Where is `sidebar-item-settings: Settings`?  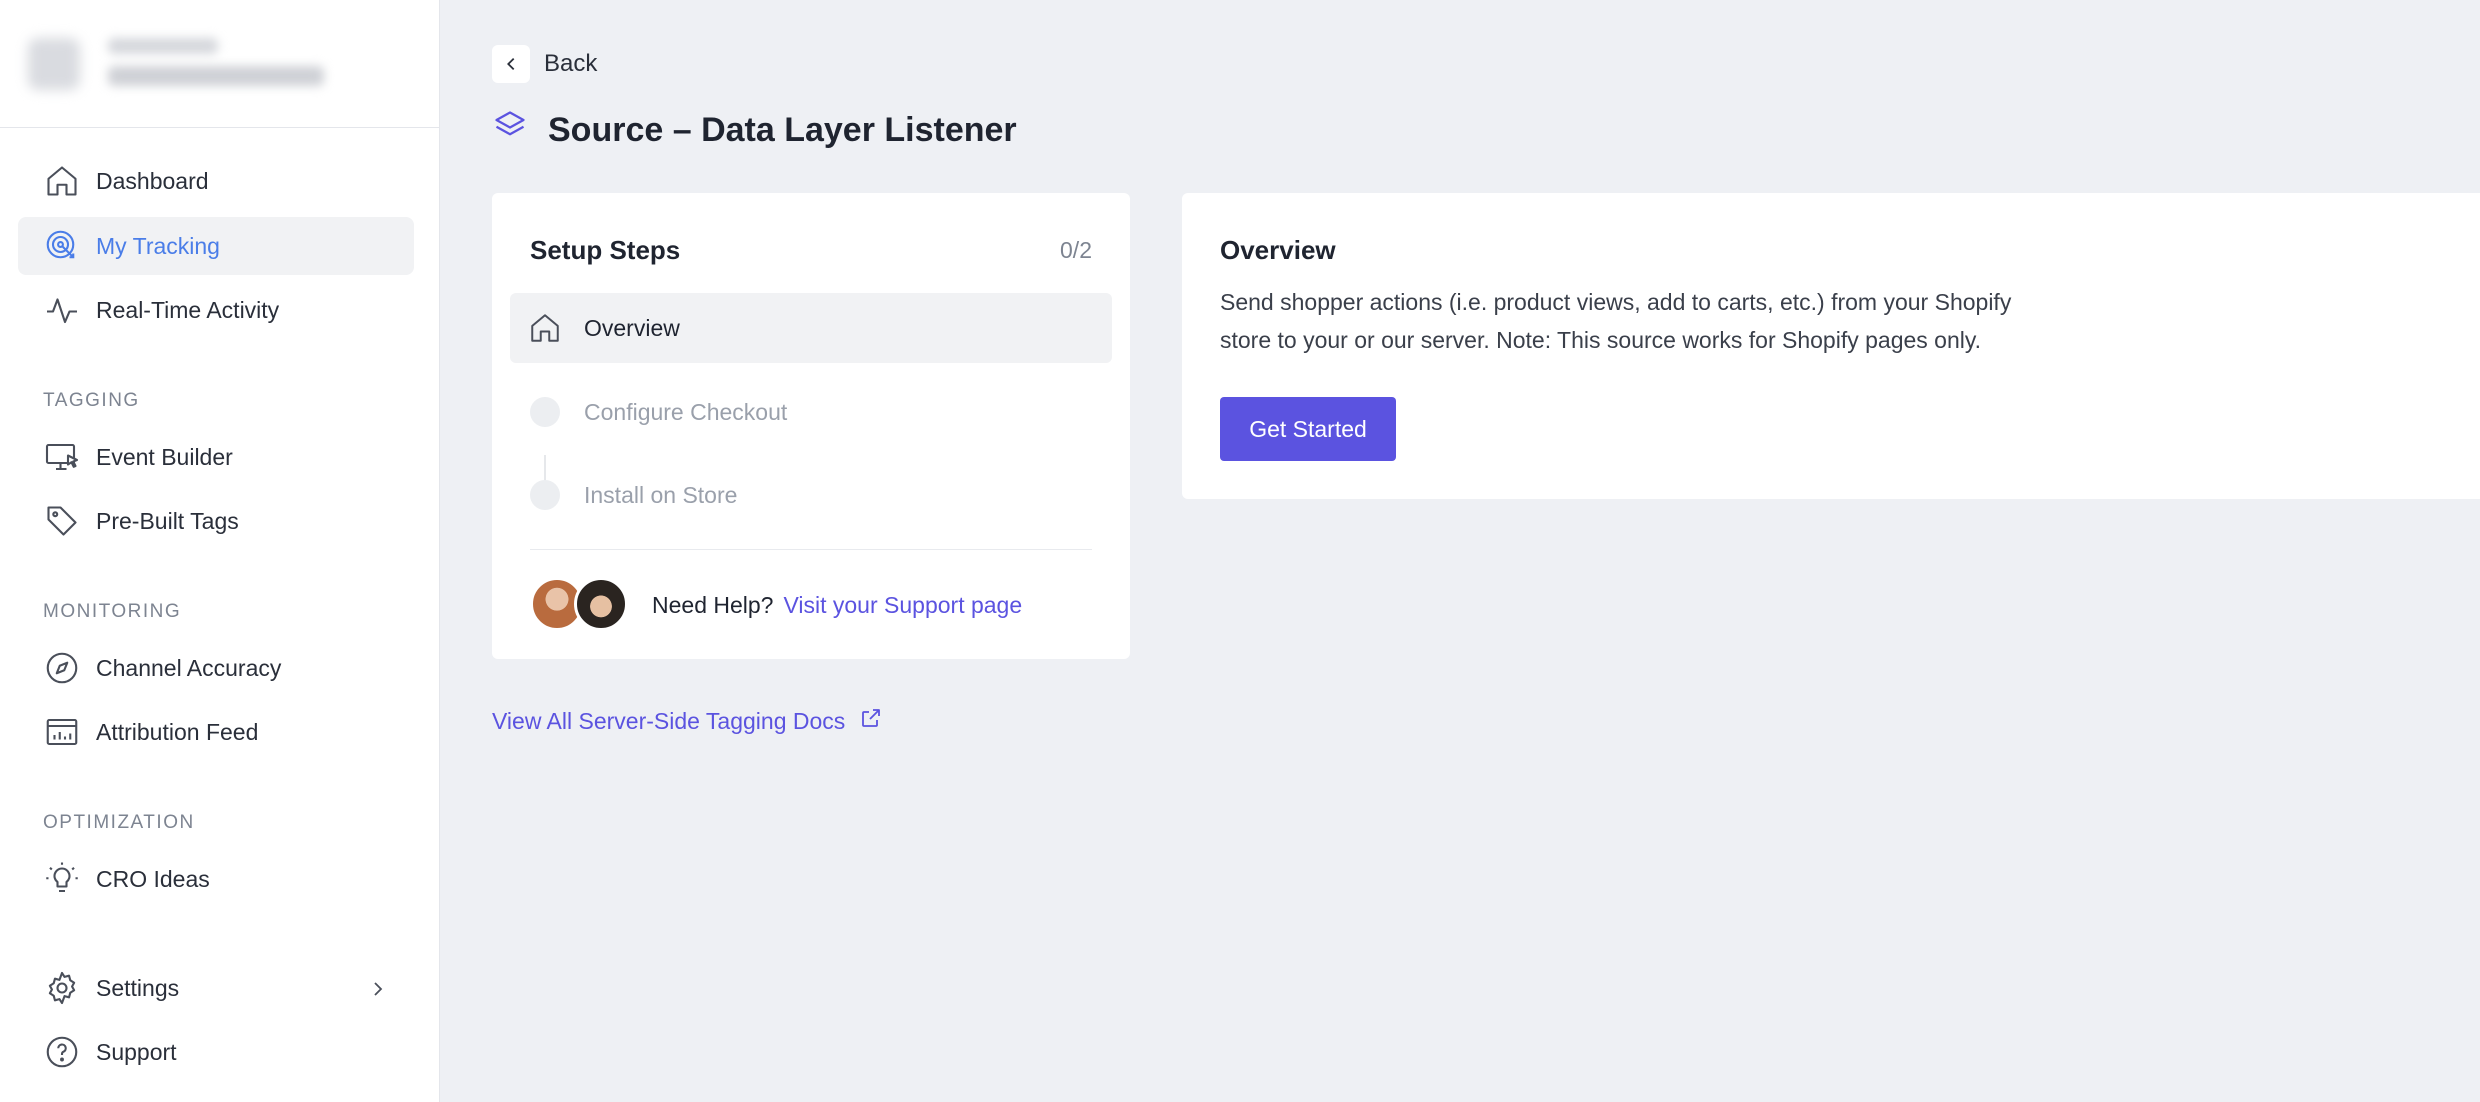 sidebar-item-settings: Settings is located at coordinates (216, 988).